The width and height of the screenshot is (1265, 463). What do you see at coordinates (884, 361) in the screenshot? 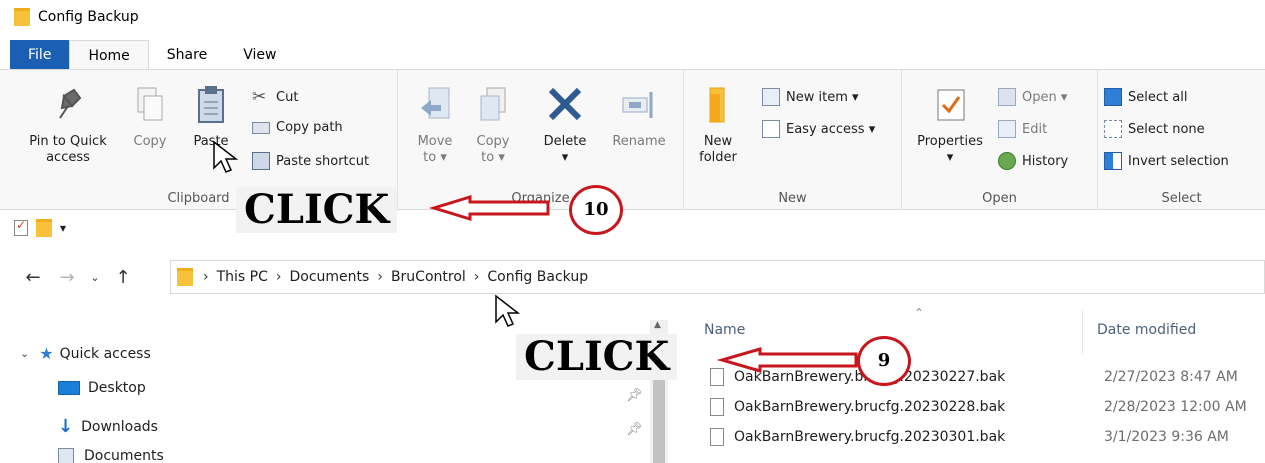
I see `step-9-badge: 9` at bounding box center [884, 361].